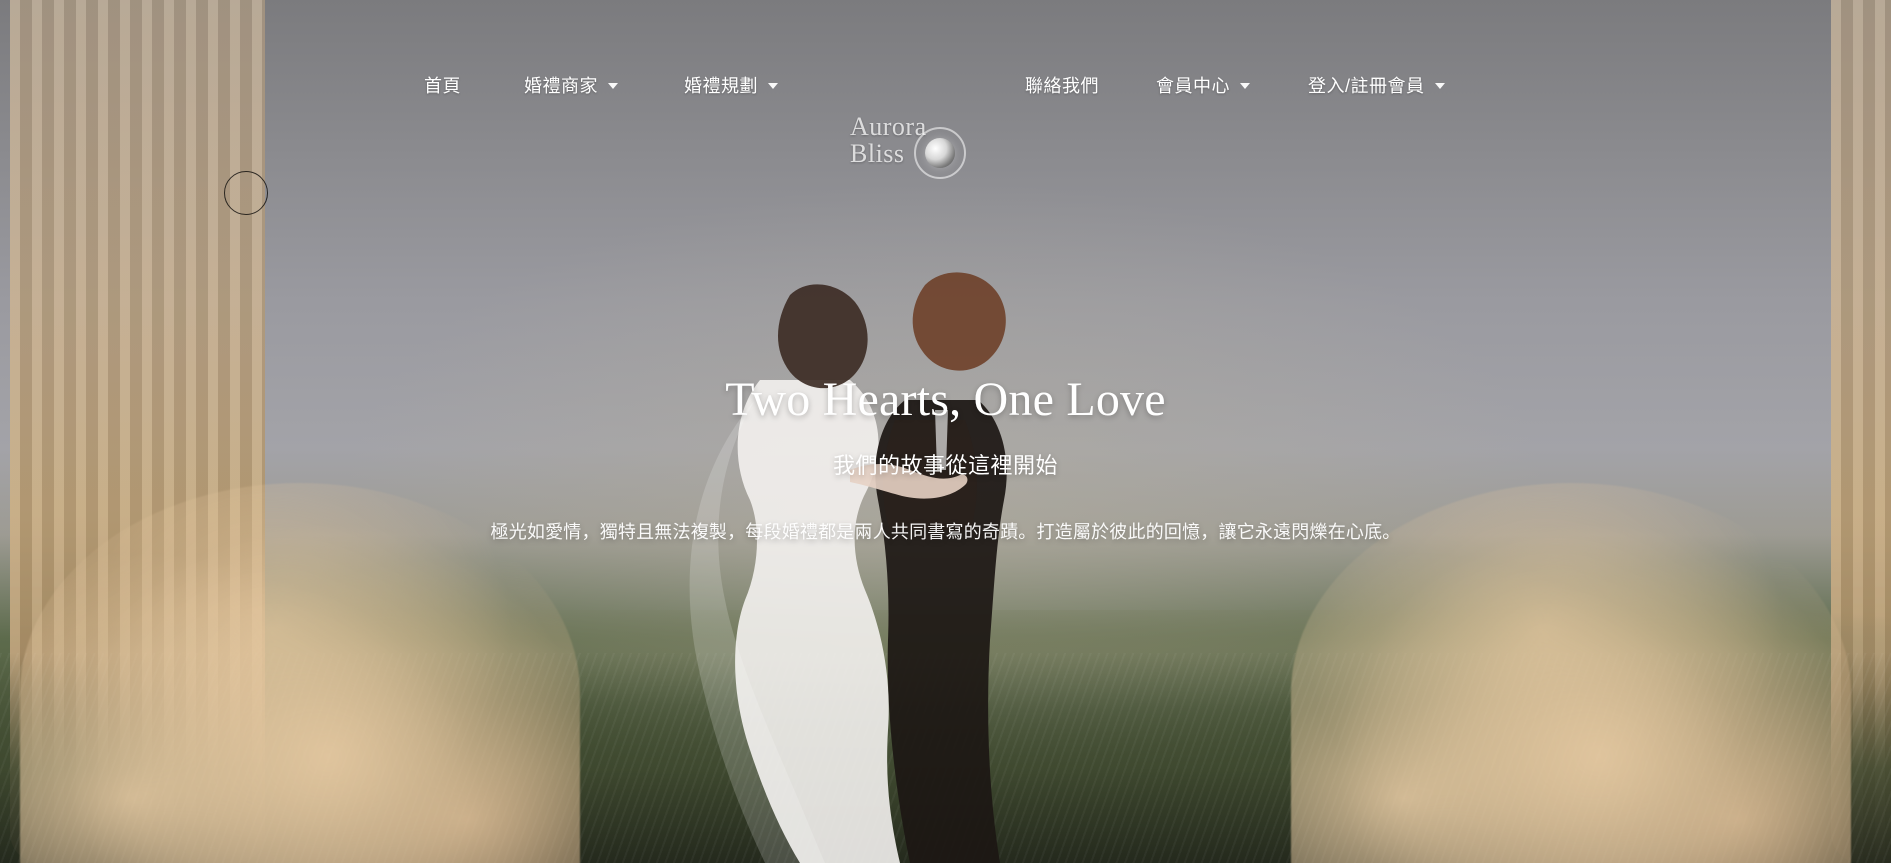  What do you see at coordinates (945, 399) in the screenshot?
I see `hero-title: Two Hearts, One Love` at bounding box center [945, 399].